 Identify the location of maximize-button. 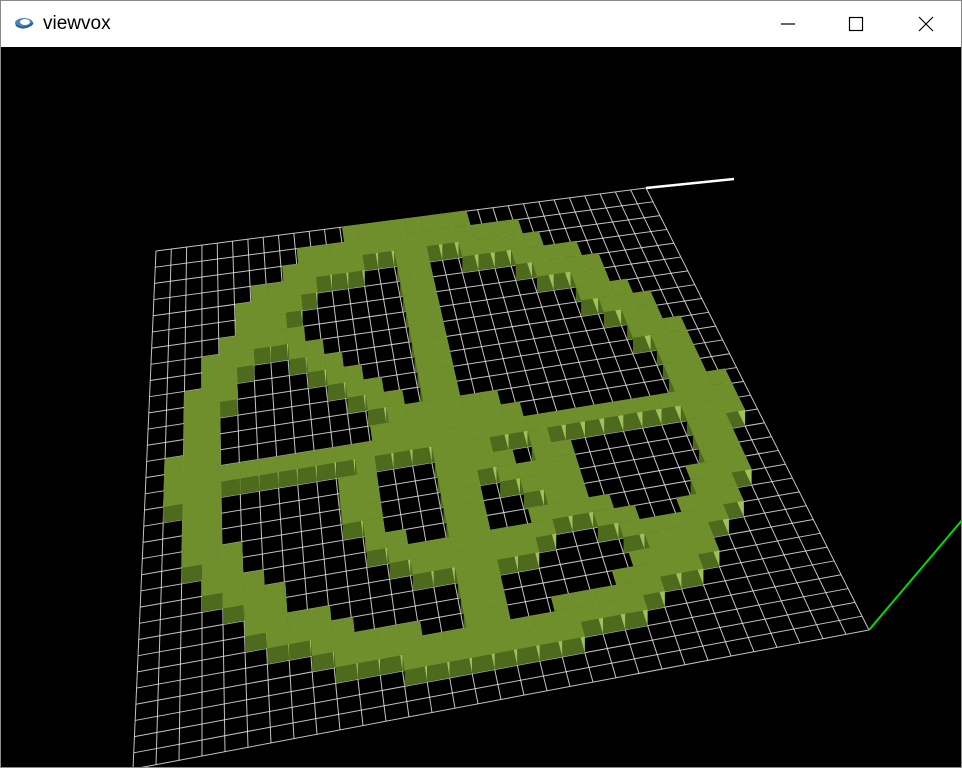
(856, 24).